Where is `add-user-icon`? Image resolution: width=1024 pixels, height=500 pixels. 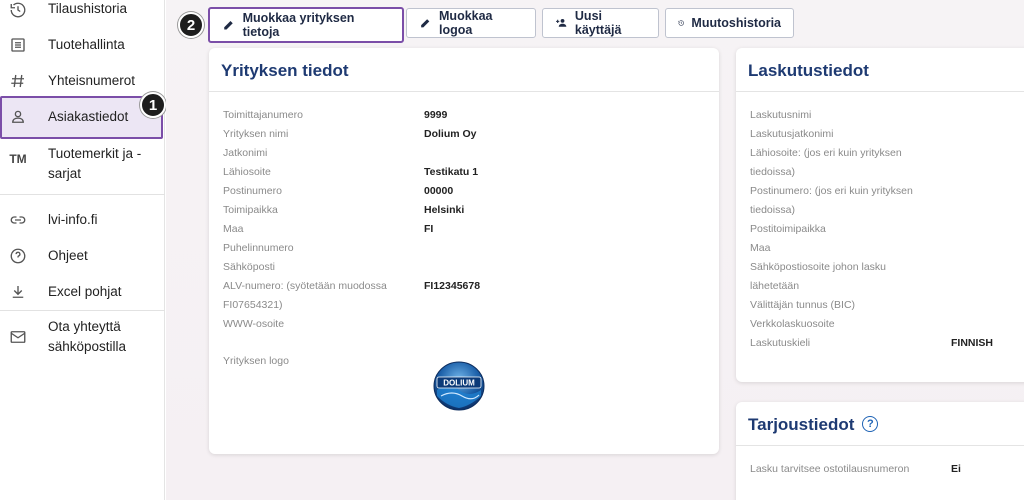 add-user-icon is located at coordinates (561, 22).